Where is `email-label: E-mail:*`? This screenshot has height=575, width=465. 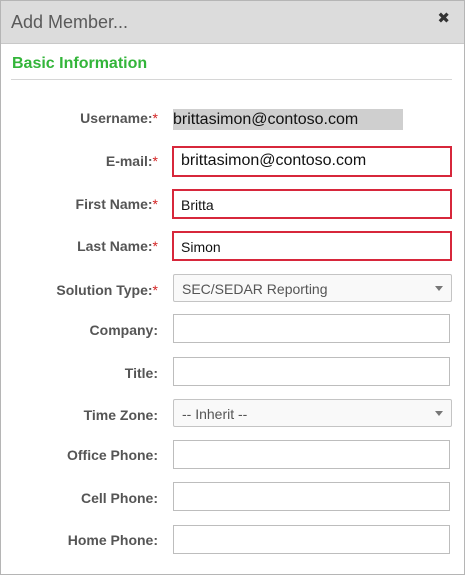 email-label: E-mail:* is located at coordinates (131, 161).